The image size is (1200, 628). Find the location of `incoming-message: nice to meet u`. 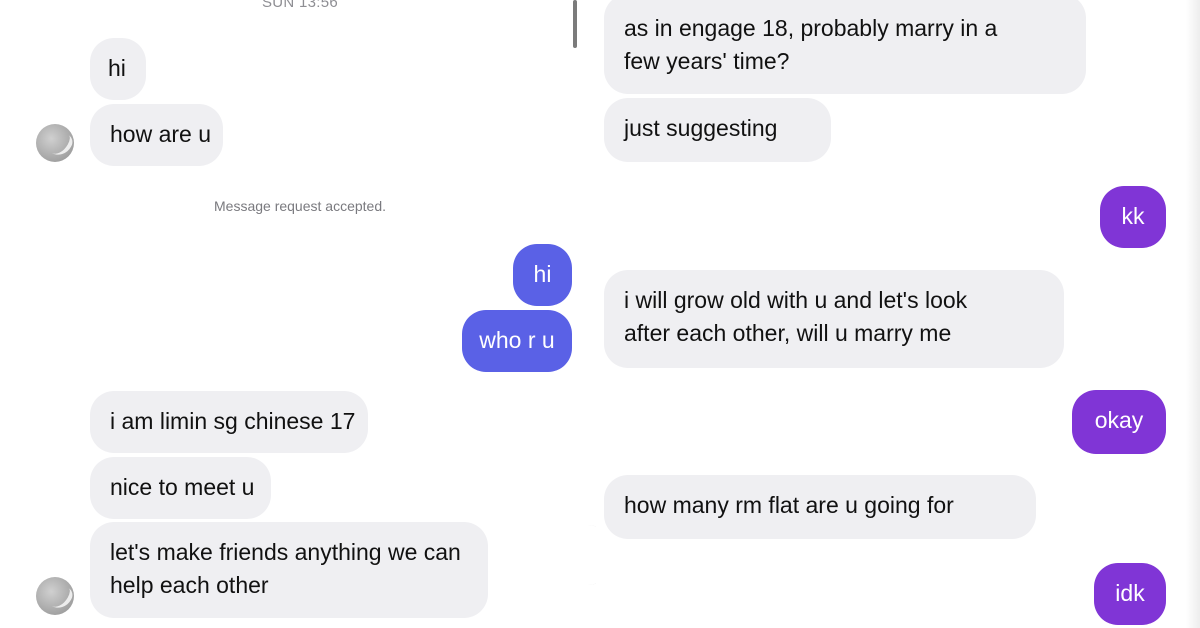

incoming-message: nice to meet u is located at coordinates (180, 488).